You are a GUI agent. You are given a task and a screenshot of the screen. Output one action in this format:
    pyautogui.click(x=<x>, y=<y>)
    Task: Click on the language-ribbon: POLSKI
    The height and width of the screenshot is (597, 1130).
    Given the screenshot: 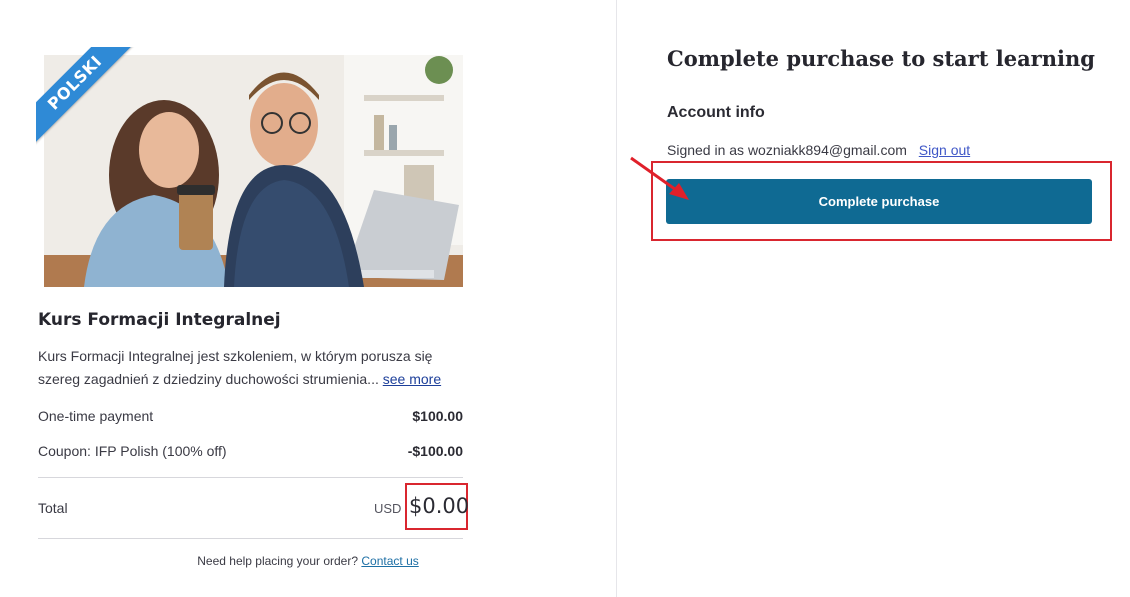 What is the action you would take?
    pyautogui.click(x=86, y=97)
    